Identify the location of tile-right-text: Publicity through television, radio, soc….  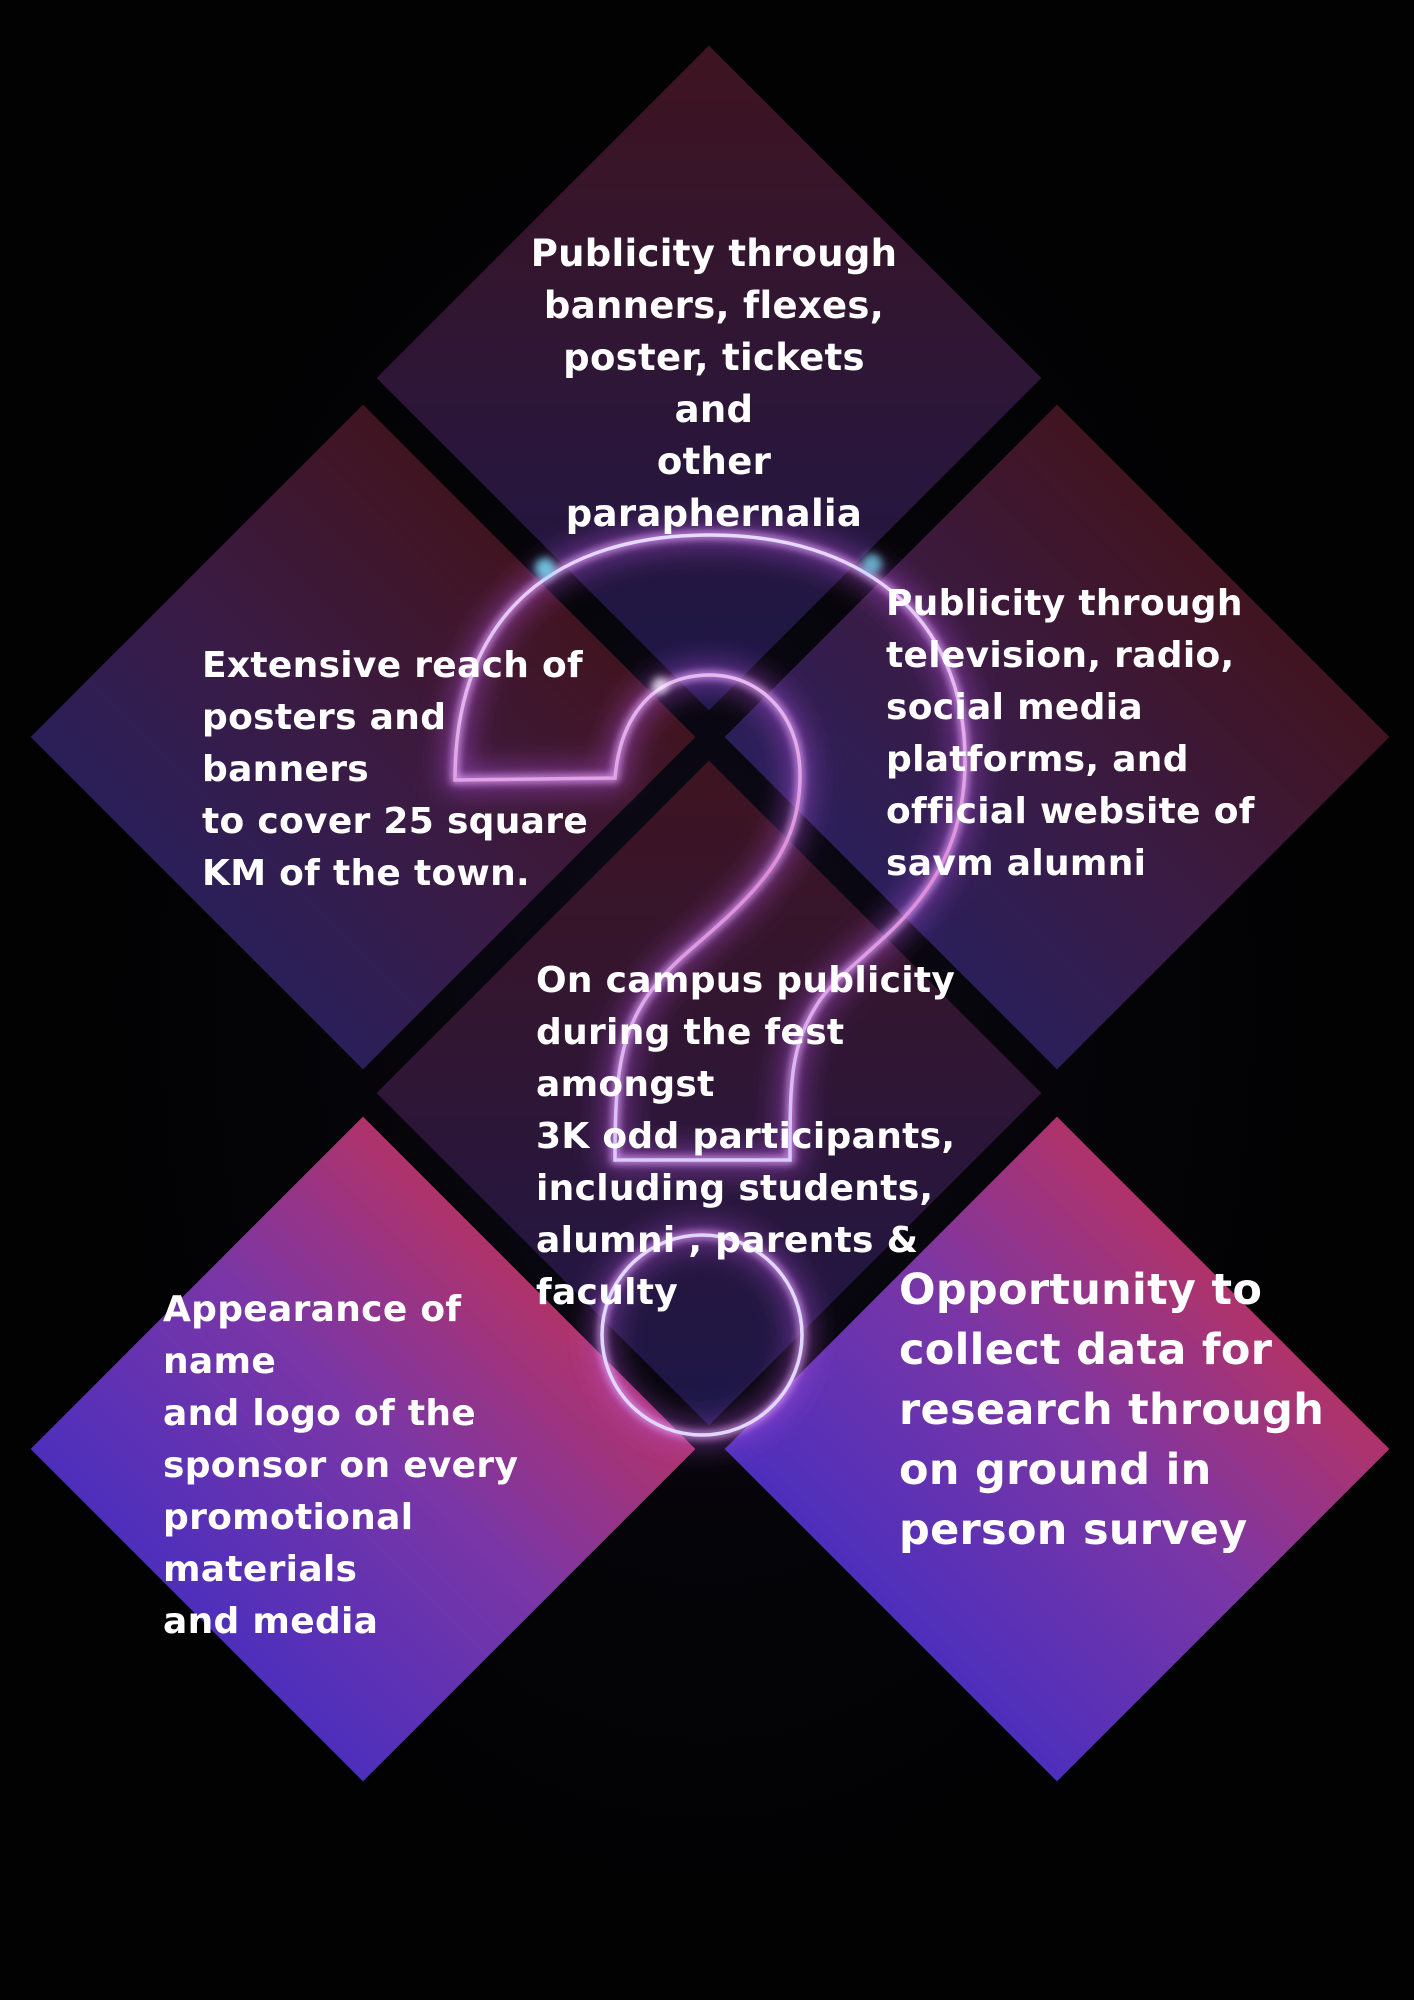
(1070, 733).